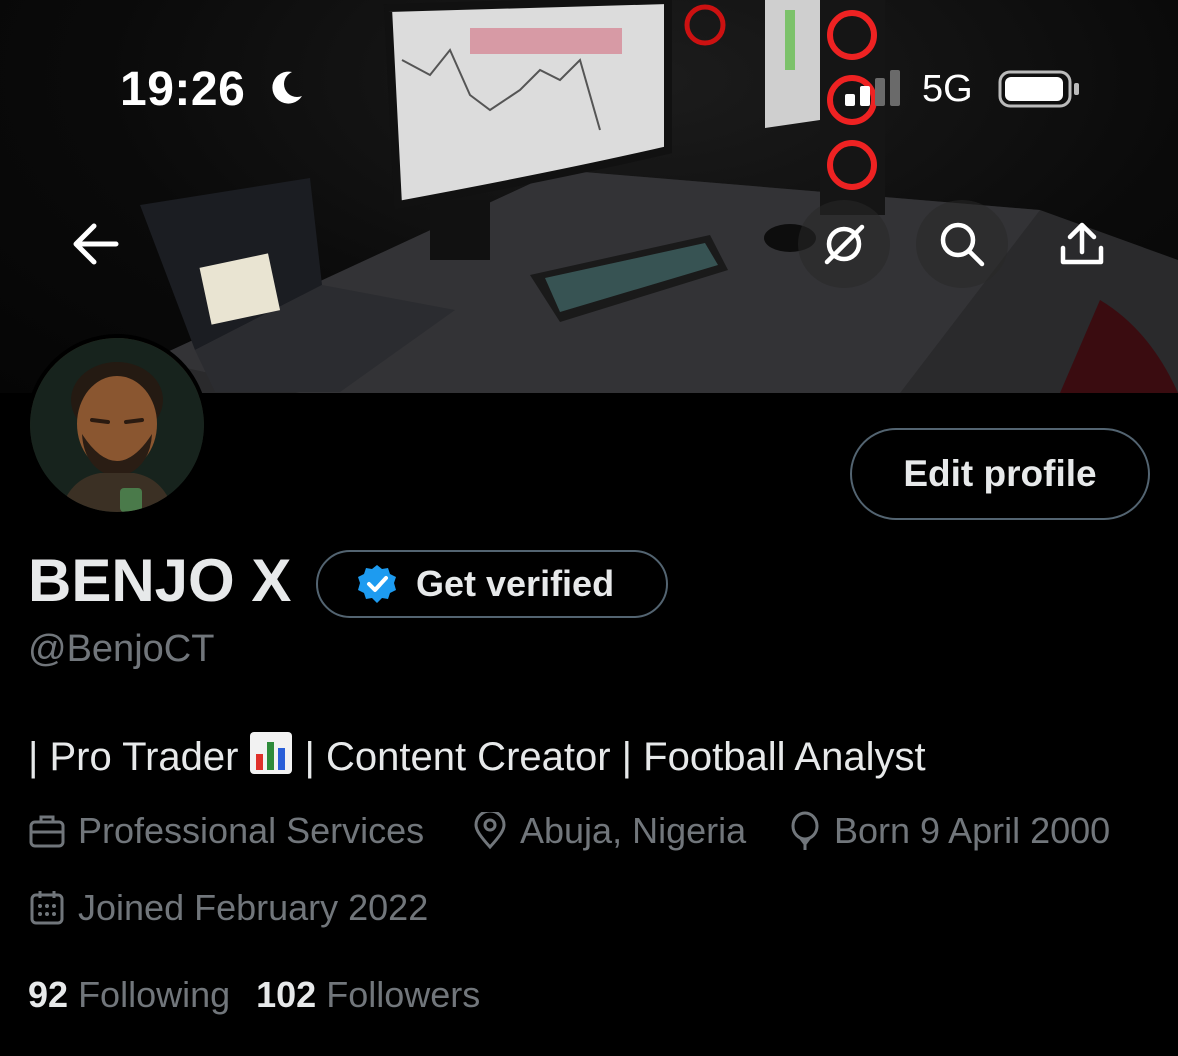 This screenshot has height=1056, width=1178. What do you see at coordinates (271, 758) in the screenshot?
I see `bar-chart-icon` at bounding box center [271, 758].